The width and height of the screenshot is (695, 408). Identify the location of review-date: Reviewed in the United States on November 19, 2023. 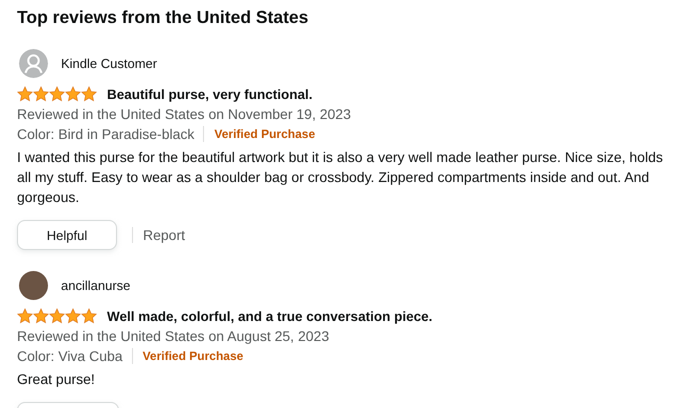
(184, 114).